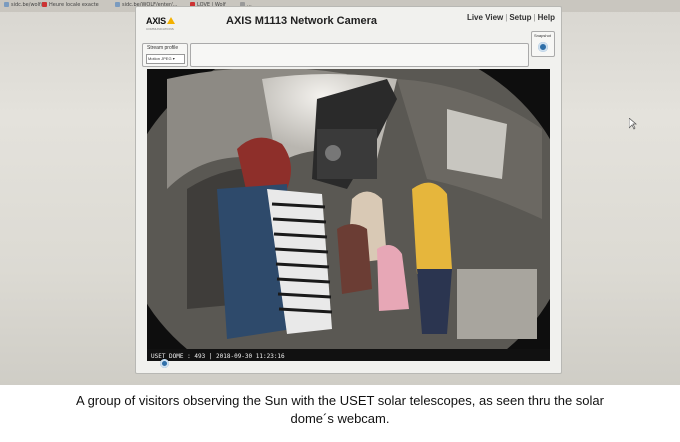  What do you see at coordinates (354, 259) in the screenshot?
I see `visitor-child-brown` at bounding box center [354, 259].